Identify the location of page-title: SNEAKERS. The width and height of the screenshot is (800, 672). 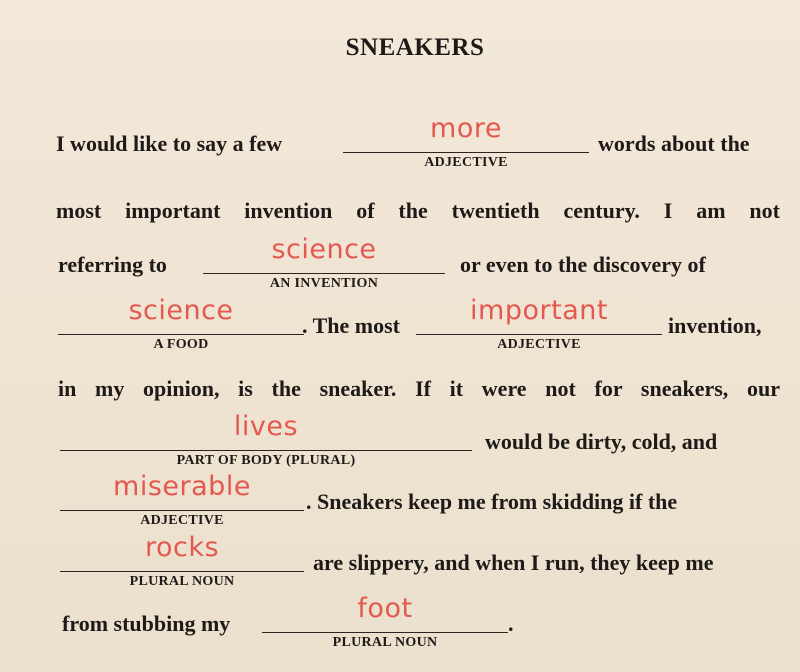
(415, 47).